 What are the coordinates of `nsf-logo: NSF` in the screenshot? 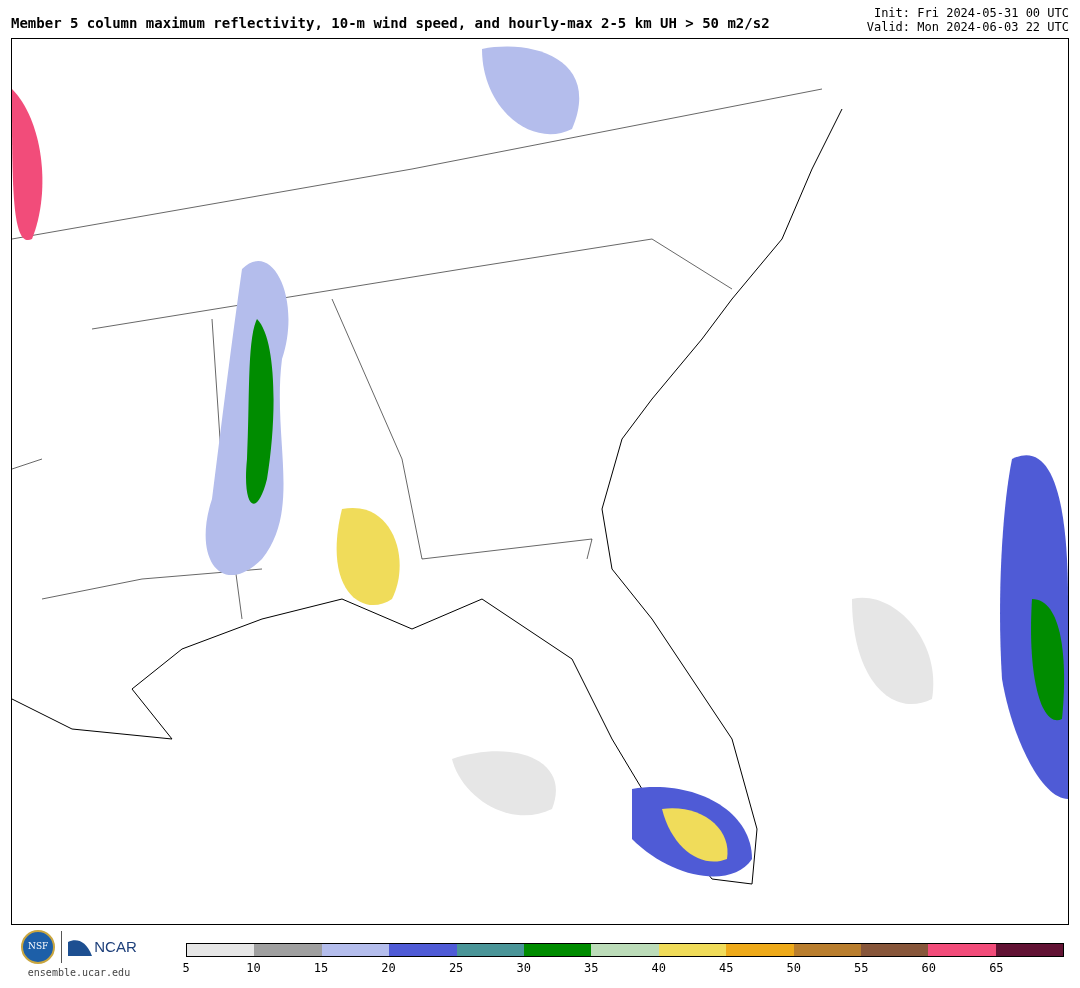 It's located at (38, 947).